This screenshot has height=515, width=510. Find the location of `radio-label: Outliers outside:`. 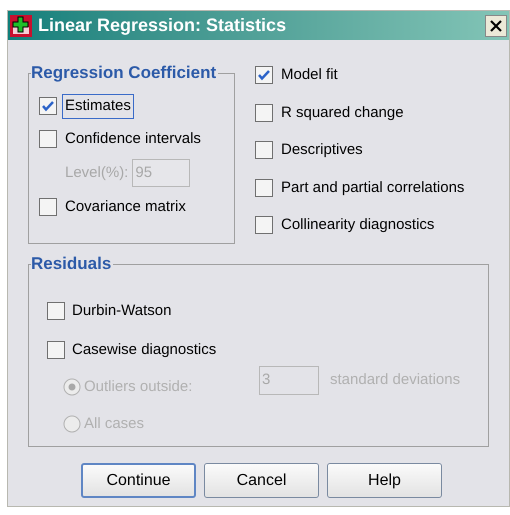

radio-label: Outliers outside: is located at coordinates (139, 387).